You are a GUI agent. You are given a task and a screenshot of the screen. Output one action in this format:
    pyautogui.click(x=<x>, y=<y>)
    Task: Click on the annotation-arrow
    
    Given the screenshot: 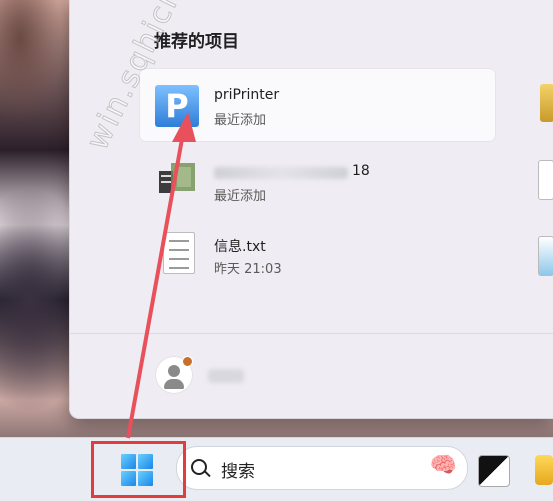 What is the action you would take?
    pyautogui.click(x=161, y=275)
    